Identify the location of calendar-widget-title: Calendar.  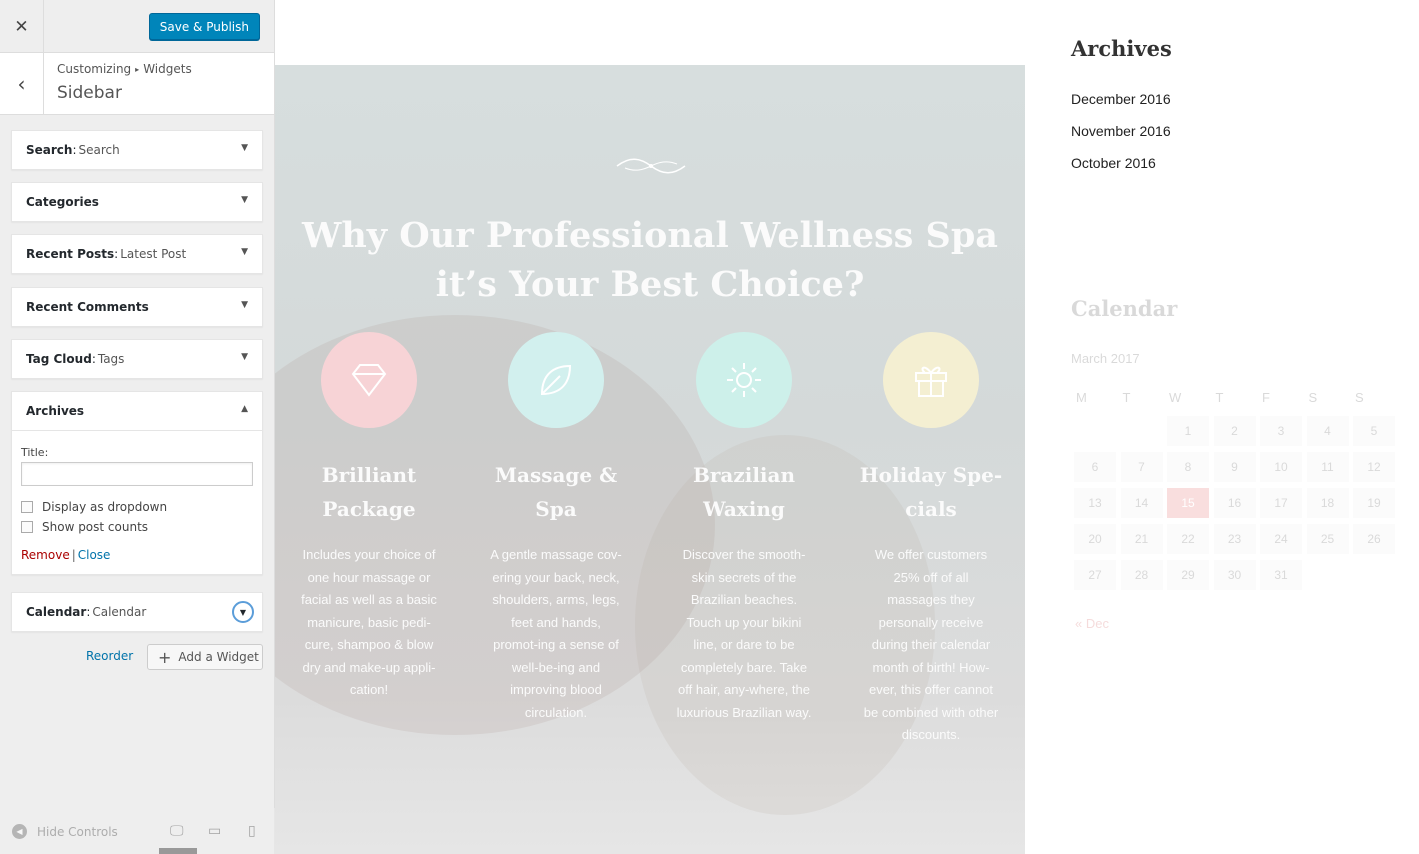
(1124, 308).